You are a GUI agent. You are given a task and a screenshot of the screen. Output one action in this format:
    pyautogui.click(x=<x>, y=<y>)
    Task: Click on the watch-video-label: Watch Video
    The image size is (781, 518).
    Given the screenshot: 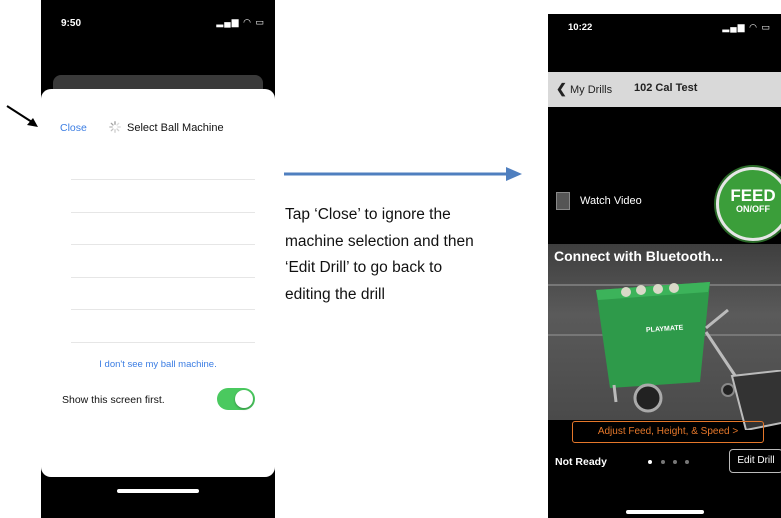 What is the action you would take?
    pyautogui.click(x=611, y=201)
    